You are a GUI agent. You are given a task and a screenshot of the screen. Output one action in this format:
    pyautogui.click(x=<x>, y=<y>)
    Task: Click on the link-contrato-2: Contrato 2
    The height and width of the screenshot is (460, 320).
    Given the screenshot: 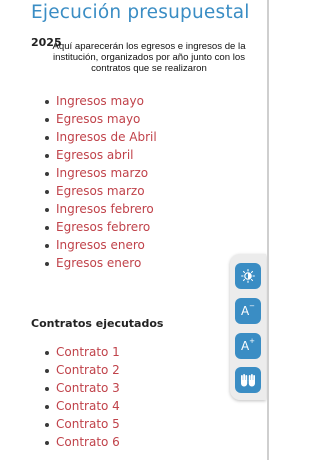 What is the action you would take?
    pyautogui.click(x=82, y=370)
    